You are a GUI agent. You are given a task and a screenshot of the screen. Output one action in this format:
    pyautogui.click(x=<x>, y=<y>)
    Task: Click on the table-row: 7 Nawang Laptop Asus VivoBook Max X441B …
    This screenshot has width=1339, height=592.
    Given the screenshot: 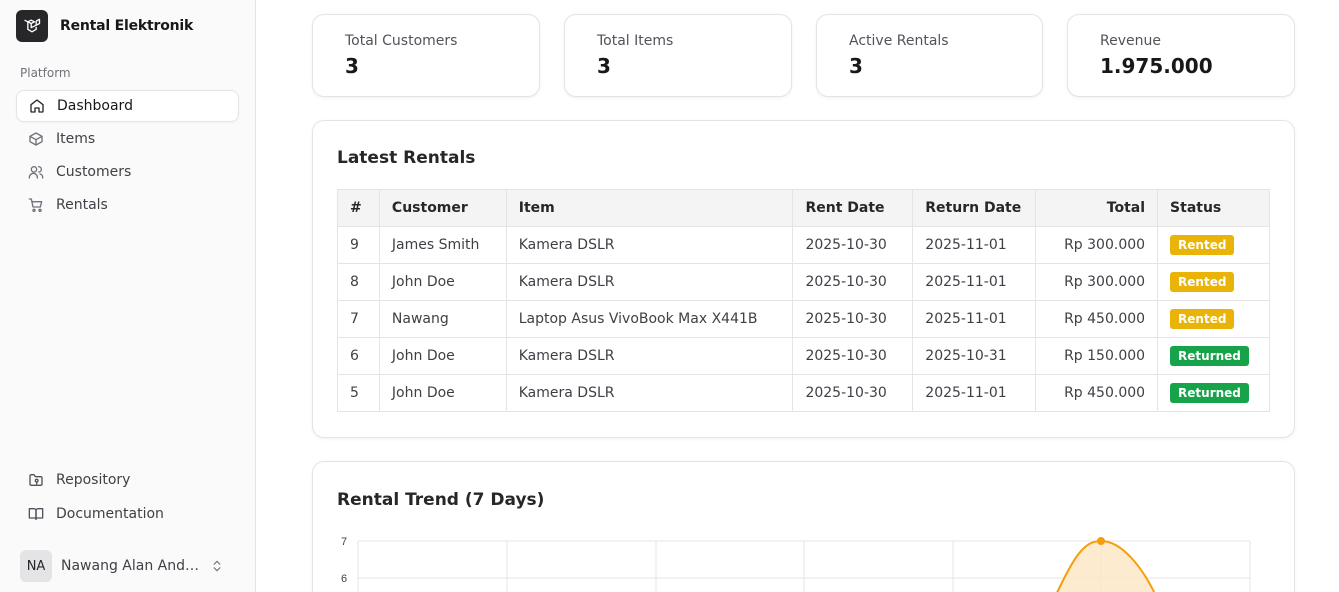 What is the action you would take?
    pyautogui.click(x=803, y=319)
    